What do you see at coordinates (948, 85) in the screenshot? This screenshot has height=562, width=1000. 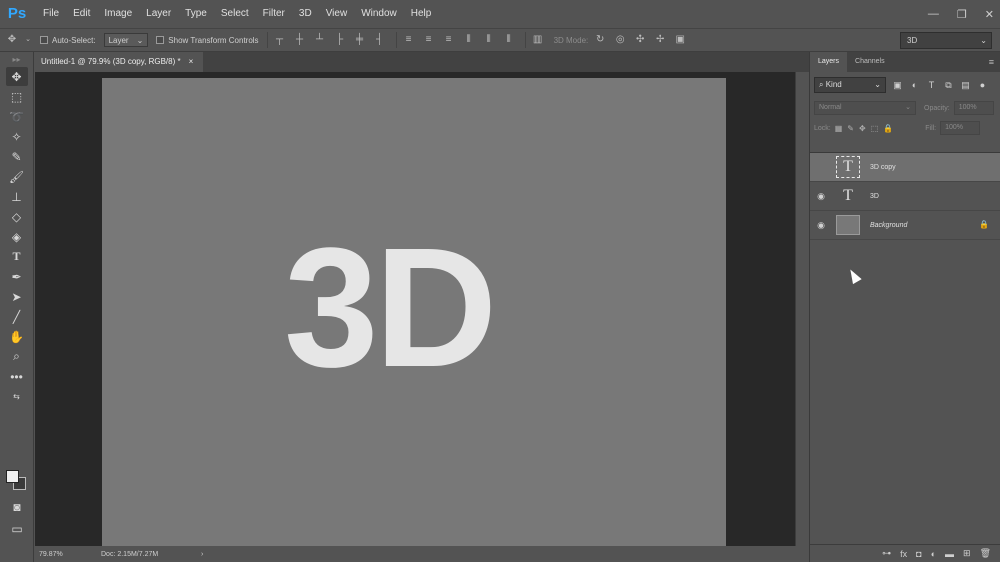 I see `filter-shape-icon: ⧉` at bounding box center [948, 85].